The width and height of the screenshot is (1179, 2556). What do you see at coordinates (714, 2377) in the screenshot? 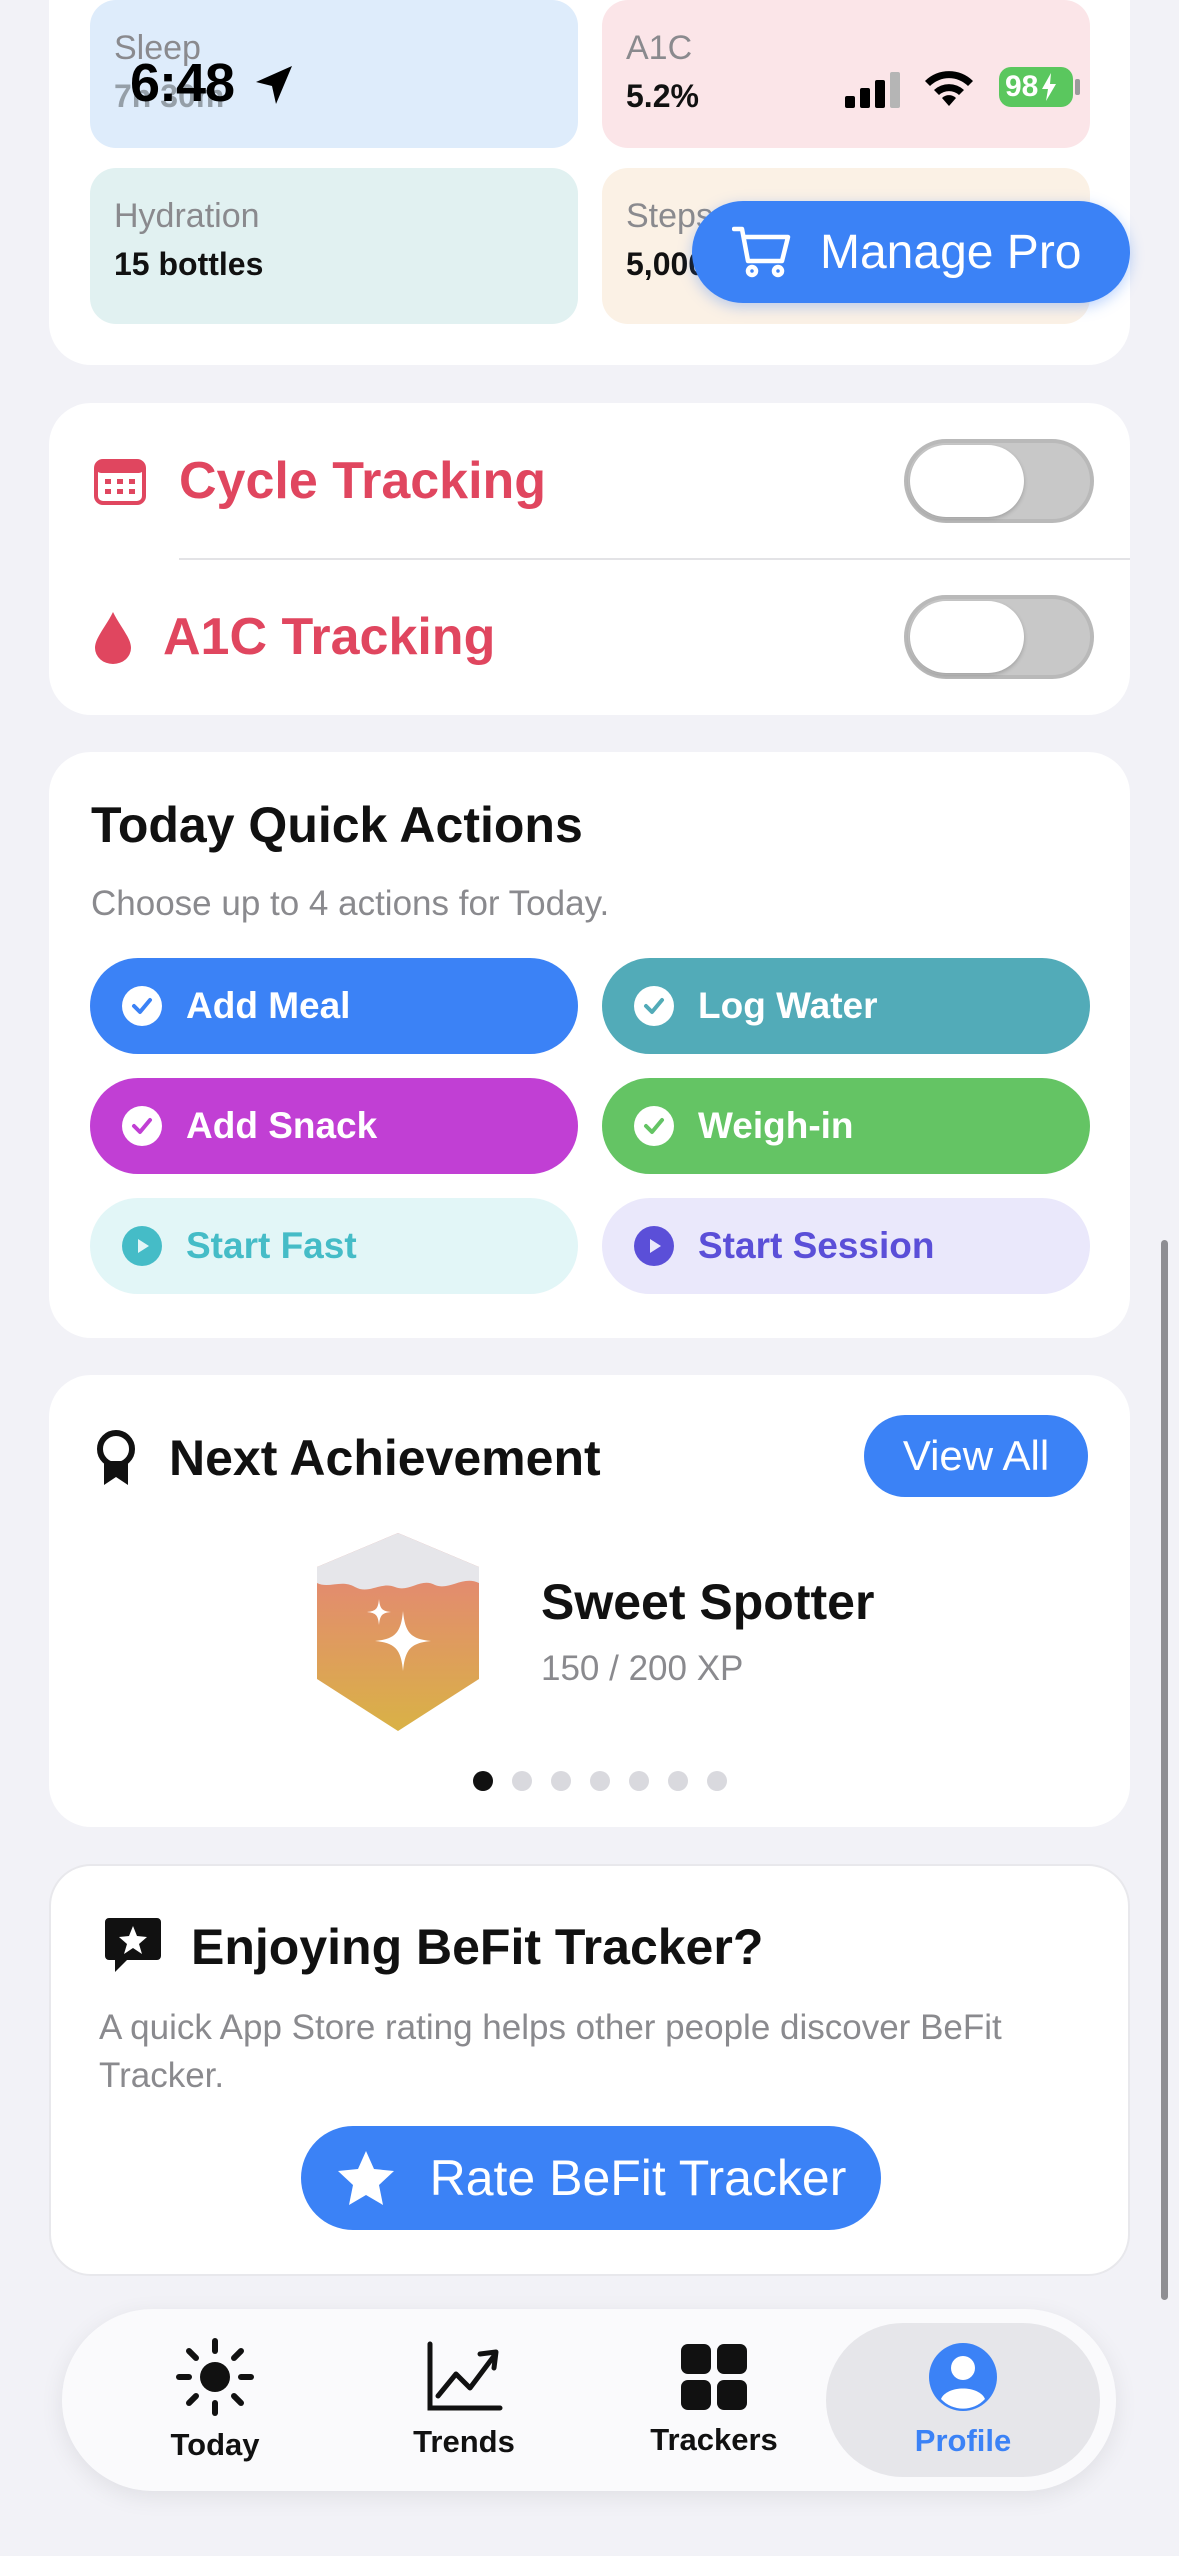
I see `grid-icon` at bounding box center [714, 2377].